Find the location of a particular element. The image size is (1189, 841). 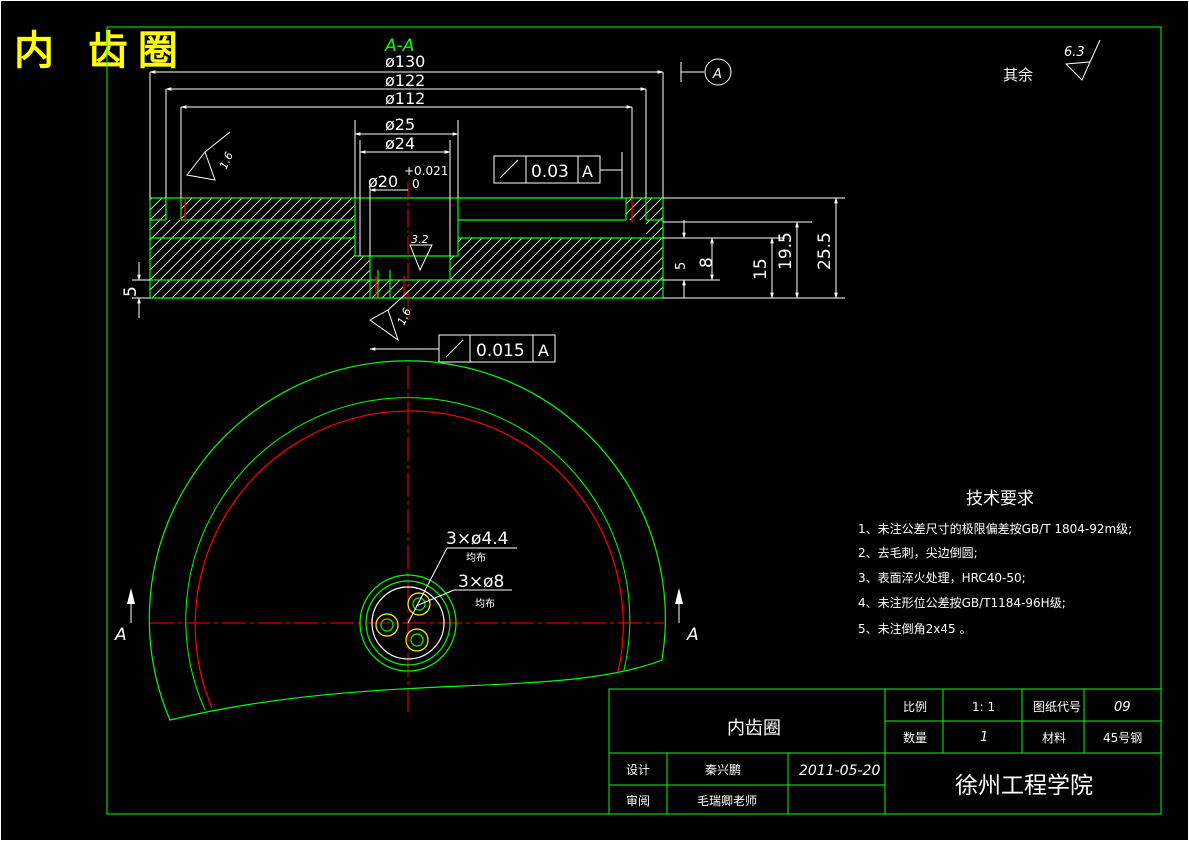

tb-reviewer: 毛瑞卿老师 is located at coordinates (727, 801).